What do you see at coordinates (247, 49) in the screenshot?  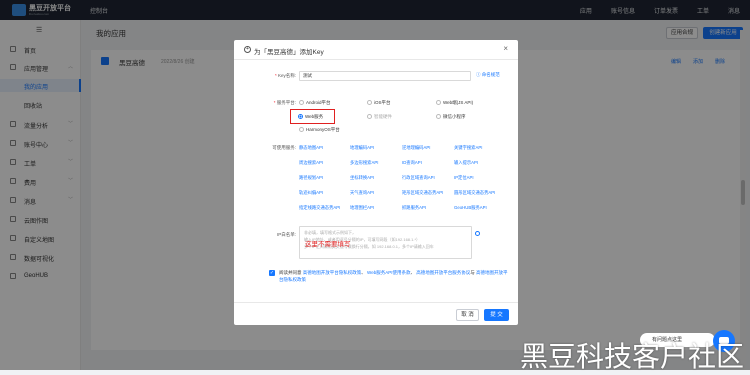 I see `key-icon: +` at bounding box center [247, 49].